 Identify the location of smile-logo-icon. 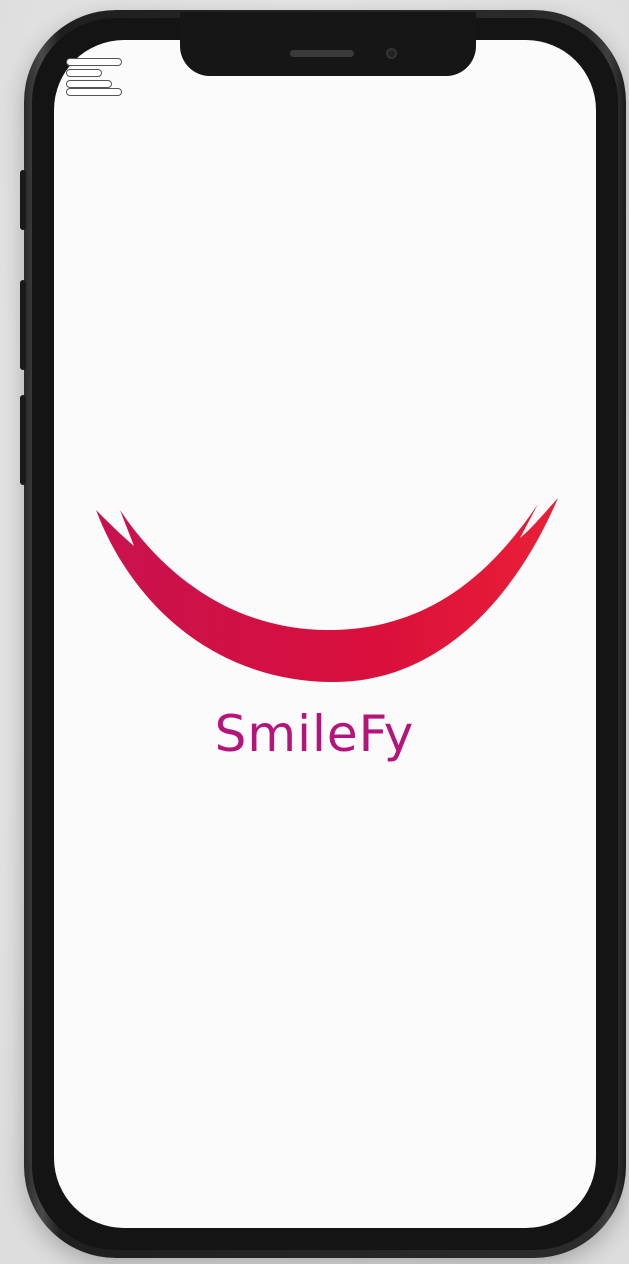
(327, 590).